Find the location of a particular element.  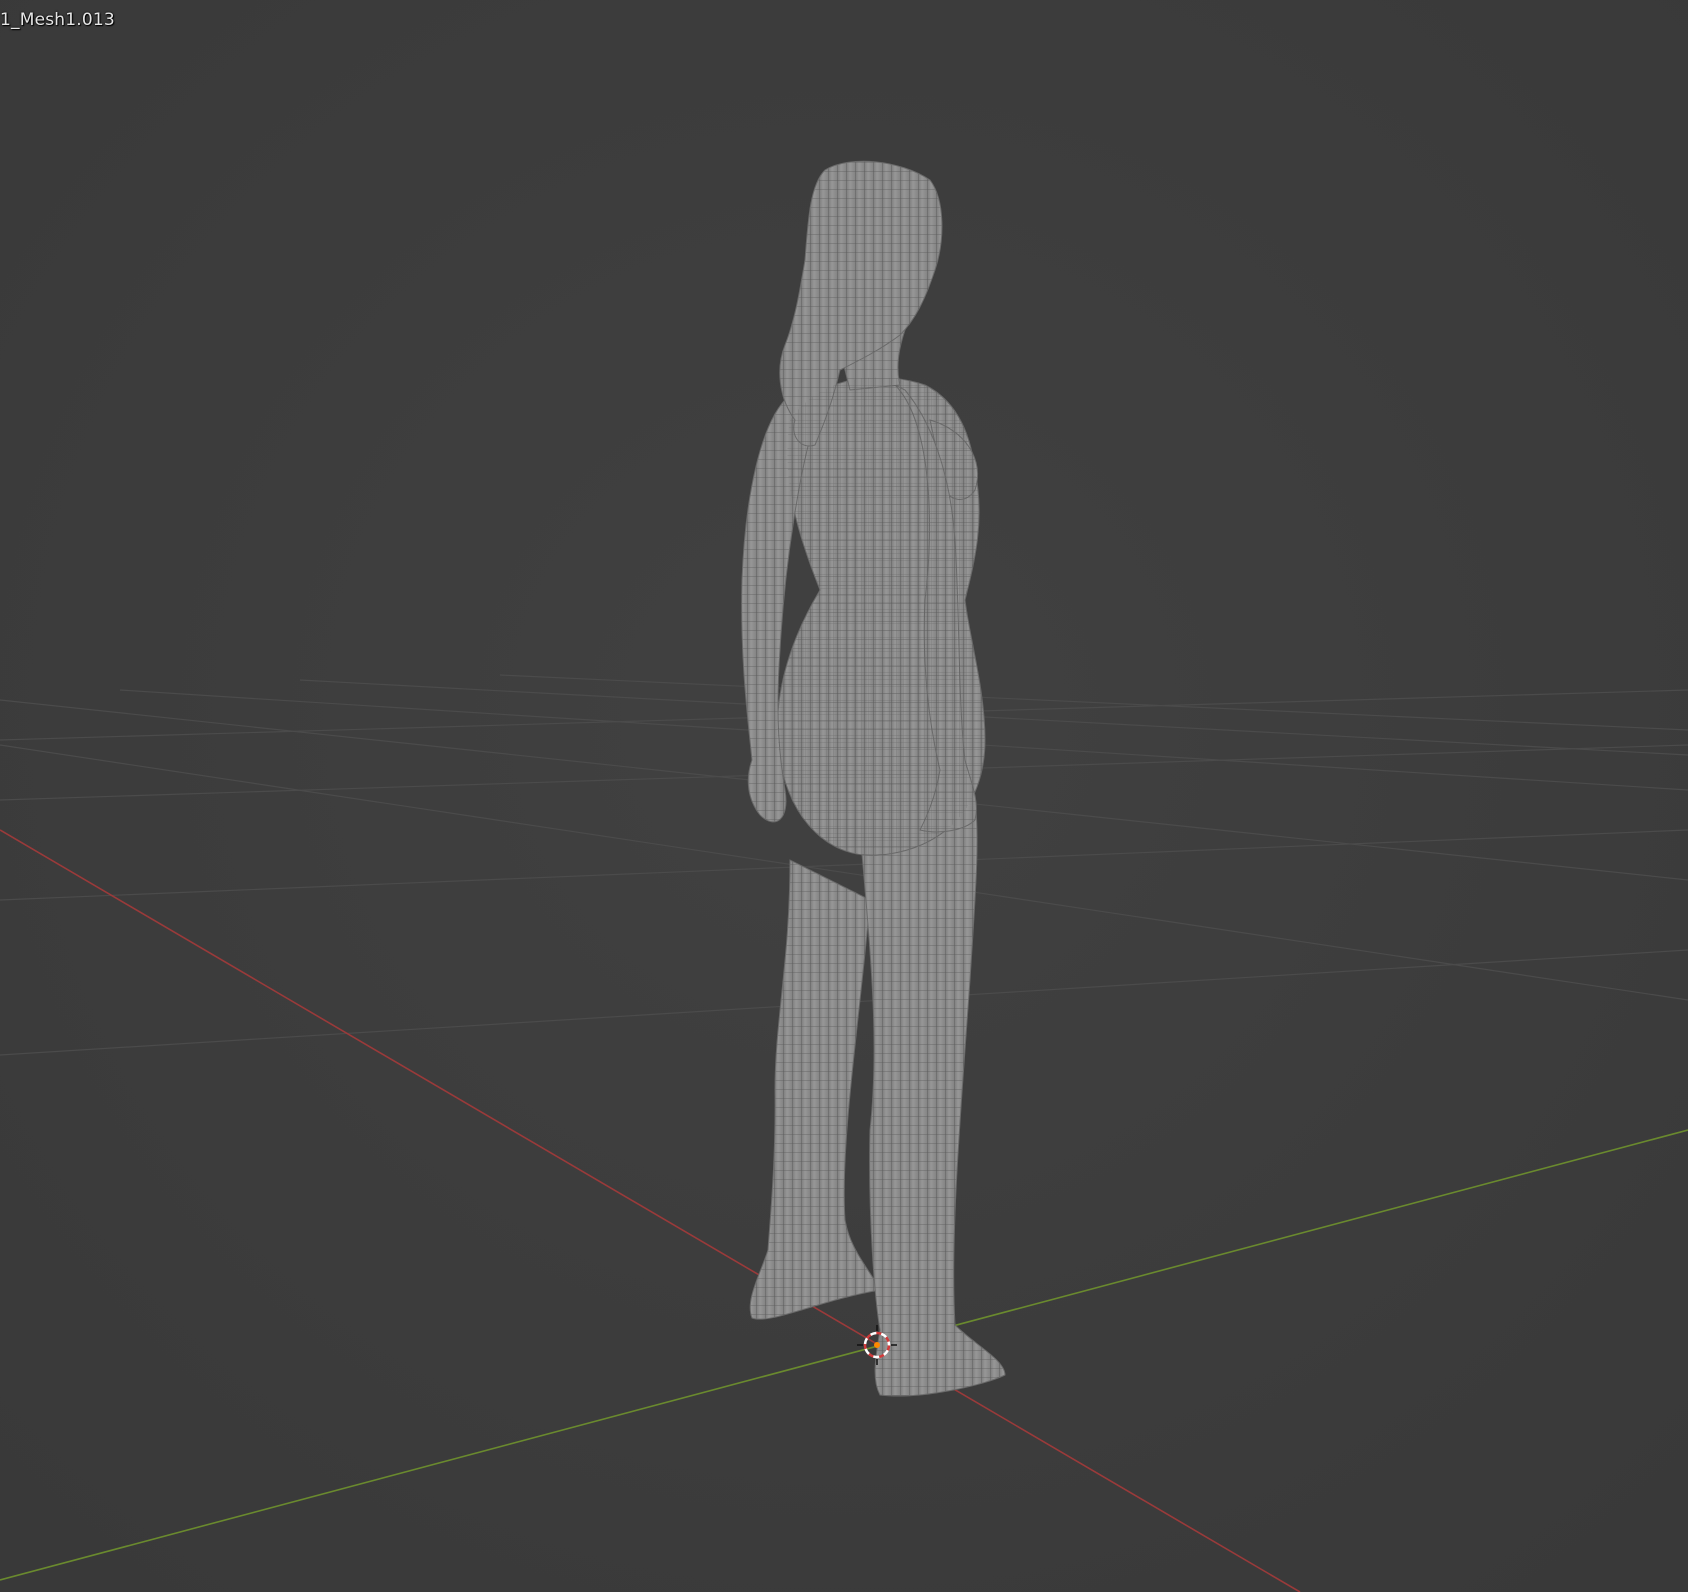

object-name-label: 1_Mesh1.013 is located at coordinates (57, 20).